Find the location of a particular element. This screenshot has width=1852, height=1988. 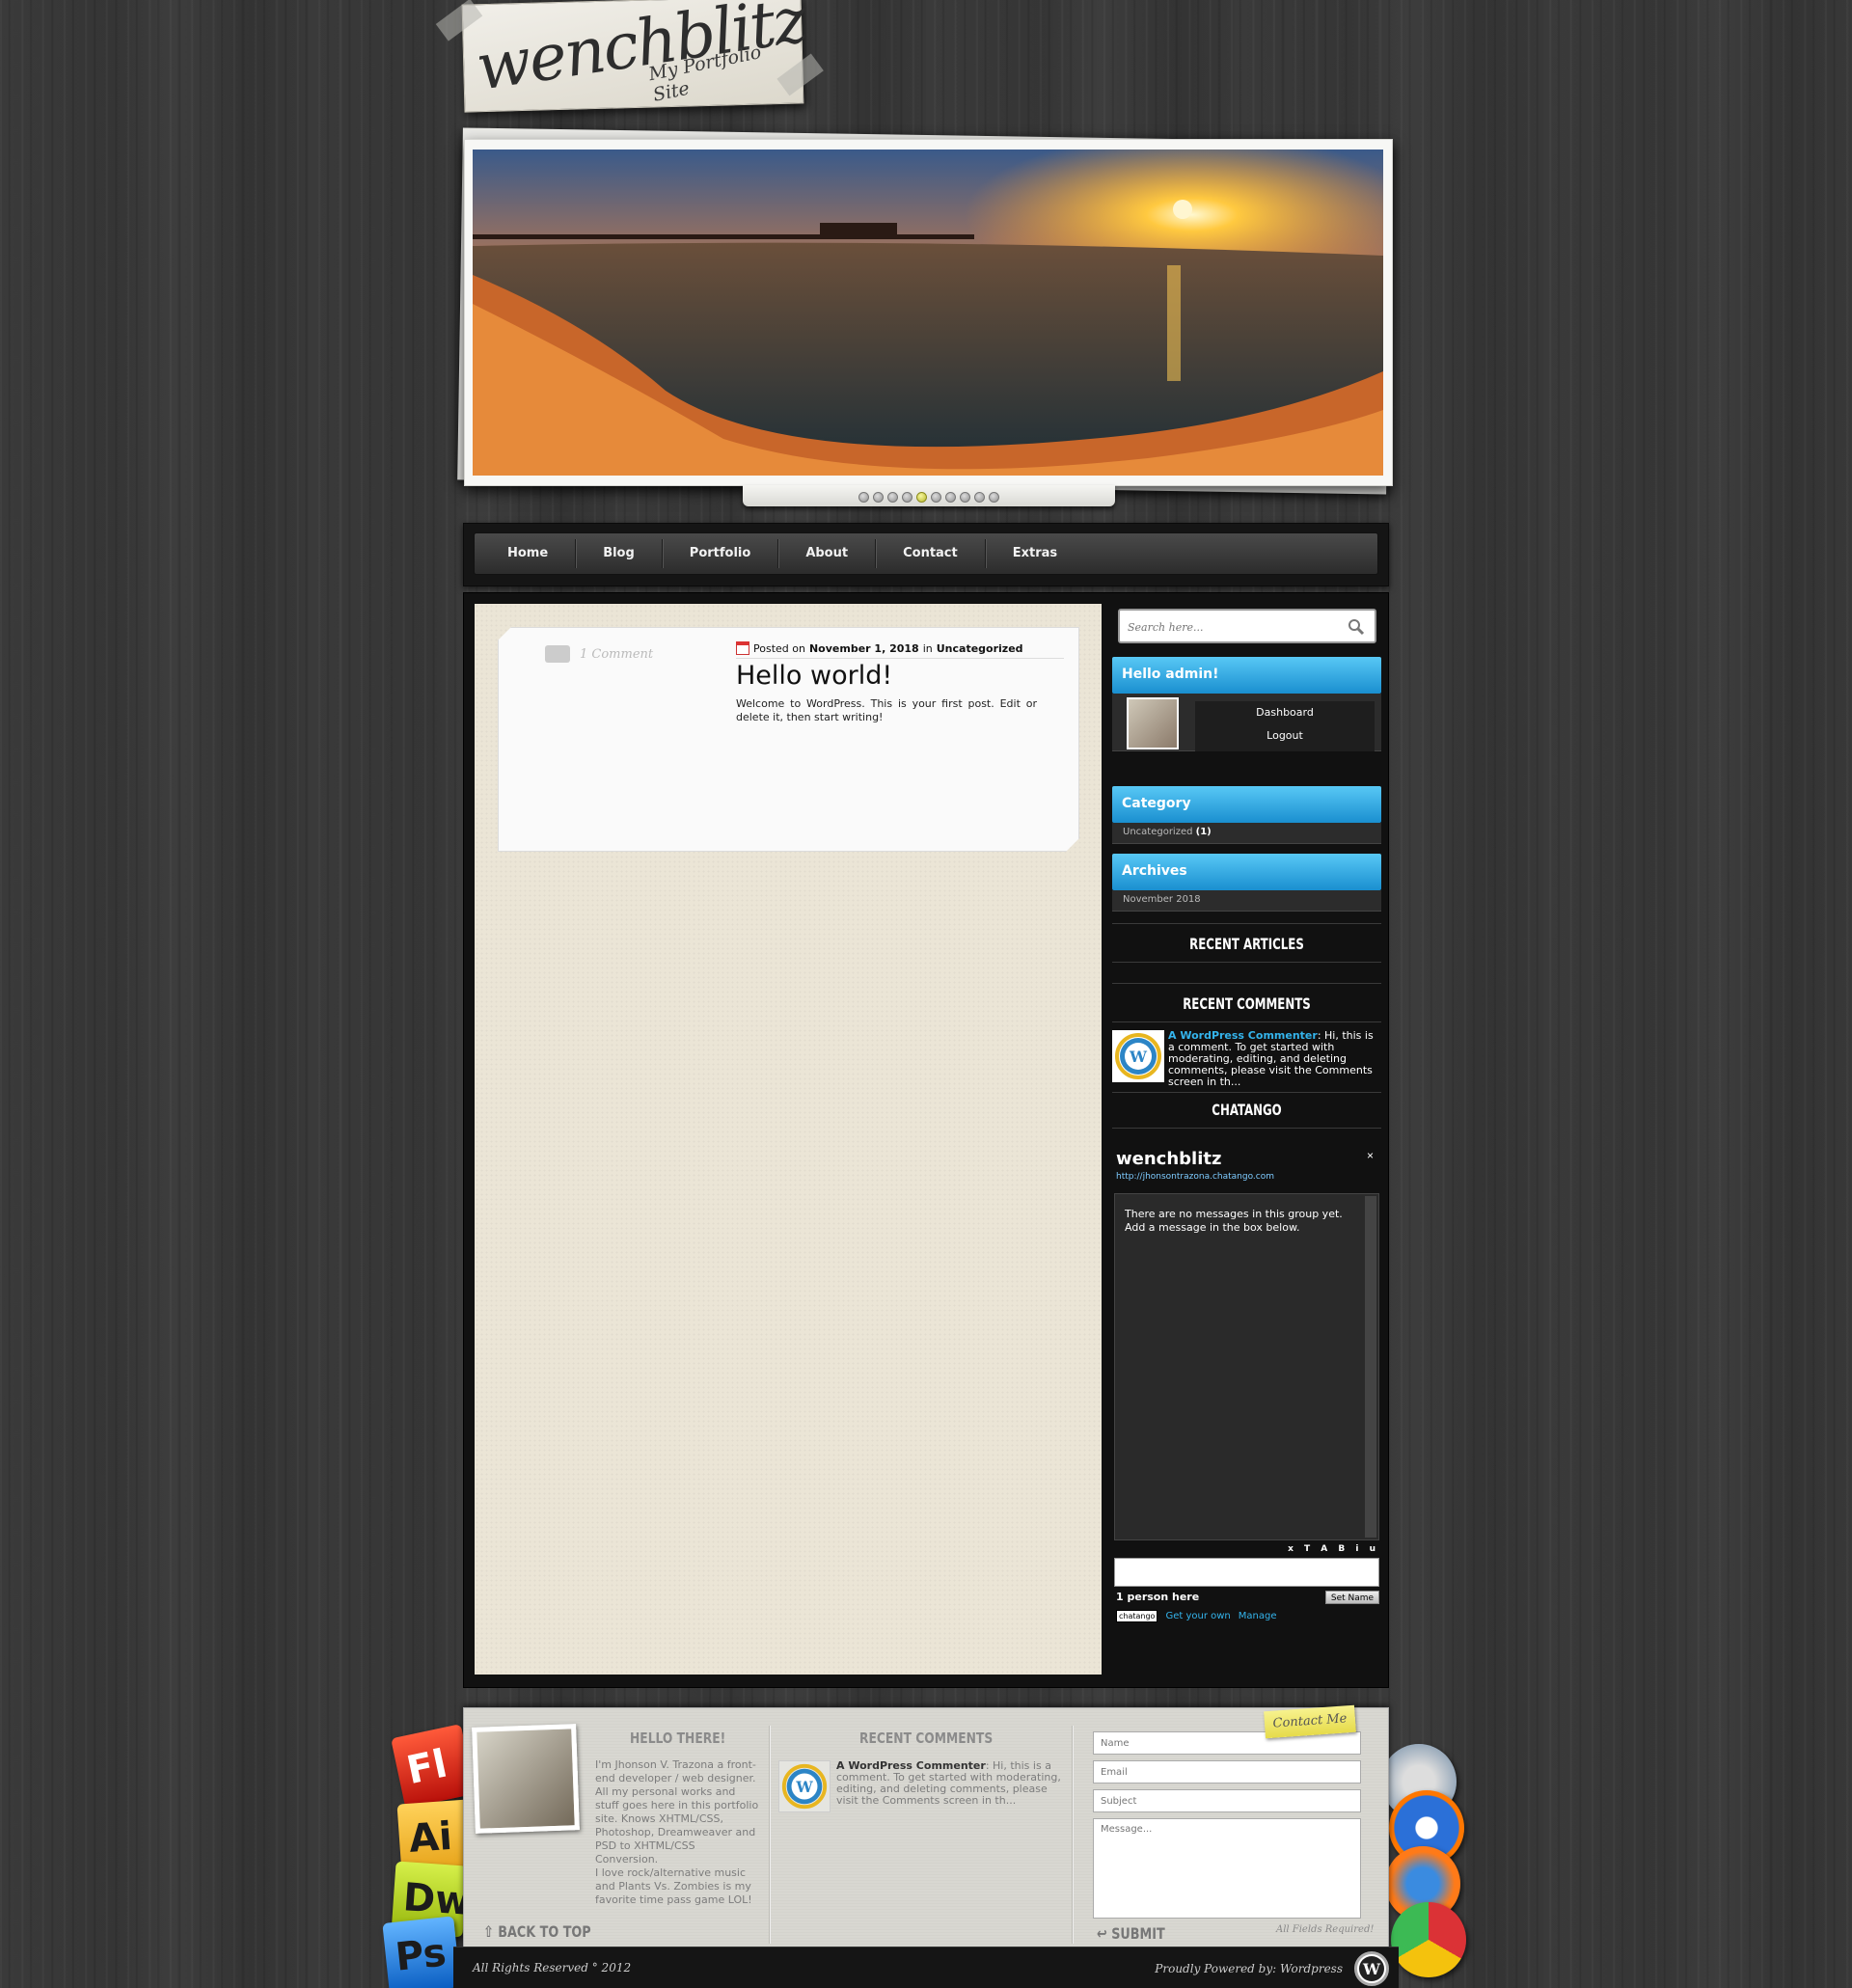

chat-scrollbar is located at coordinates (1370, 1367).